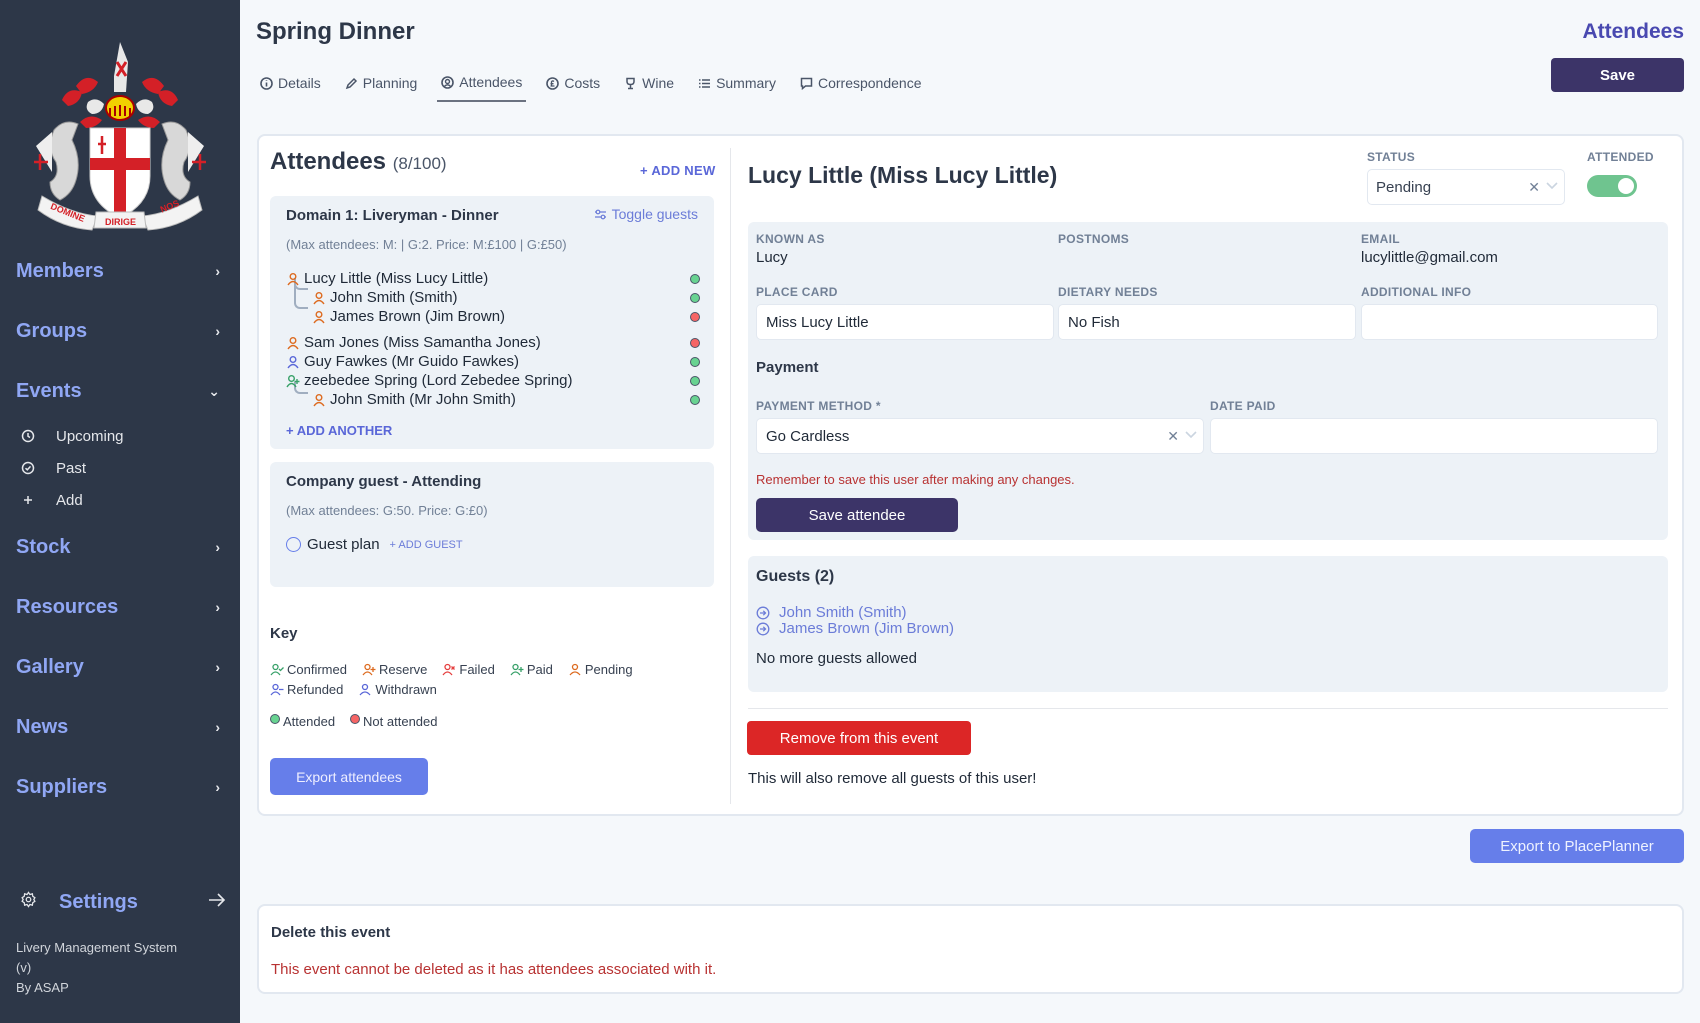 Image resolution: width=1700 pixels, height=1023 pixels. I want to click on attendee-row: Sam Jones (Miss Samantha Jones), so click(413, 342).